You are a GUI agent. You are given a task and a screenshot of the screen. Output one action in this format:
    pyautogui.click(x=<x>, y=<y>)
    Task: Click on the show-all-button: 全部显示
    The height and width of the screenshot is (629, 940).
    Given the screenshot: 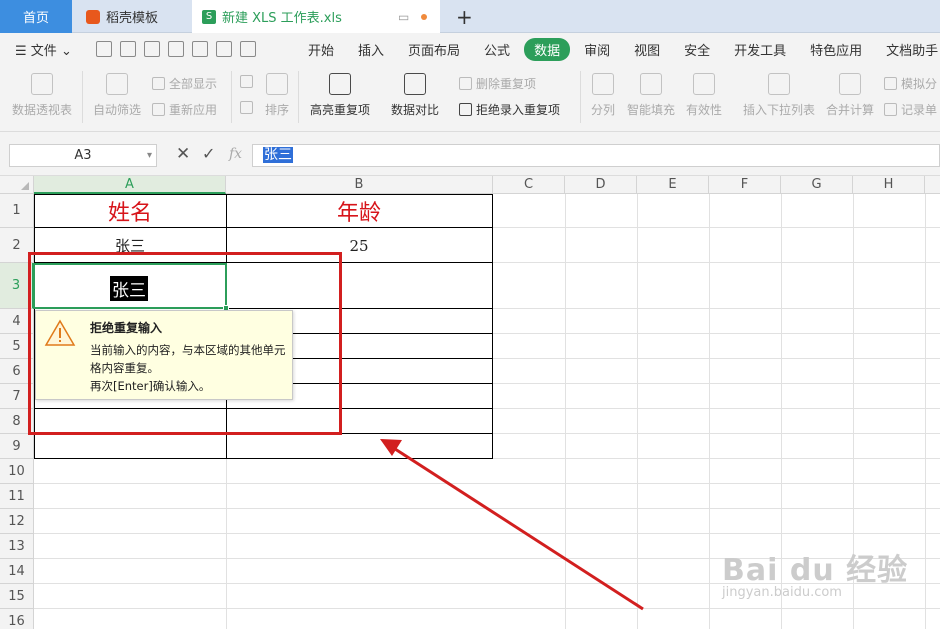 What is the action you would take?
    pyautogui.click(x=184, y=83)
    